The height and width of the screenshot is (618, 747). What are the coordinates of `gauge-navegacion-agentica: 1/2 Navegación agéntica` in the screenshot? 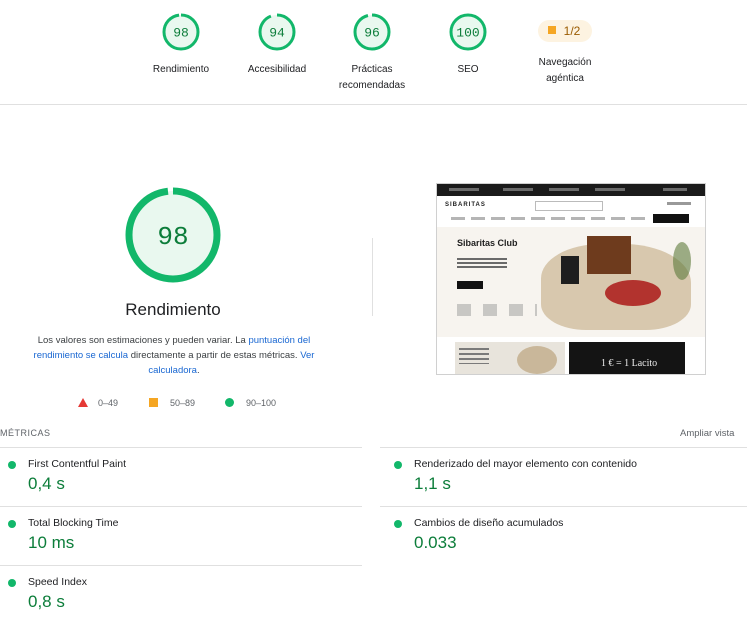 It's located at (565, 48).